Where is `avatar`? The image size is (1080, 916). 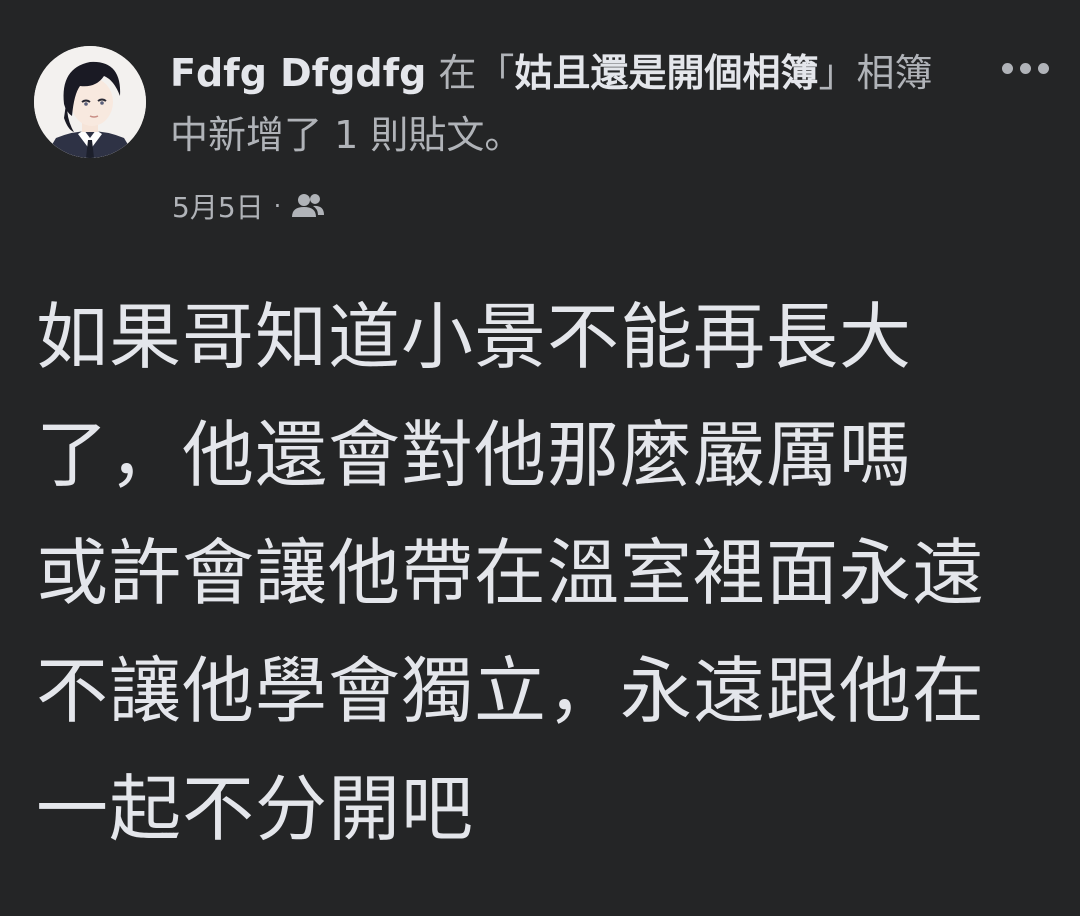 avatar is located at coordinates (90, 102).